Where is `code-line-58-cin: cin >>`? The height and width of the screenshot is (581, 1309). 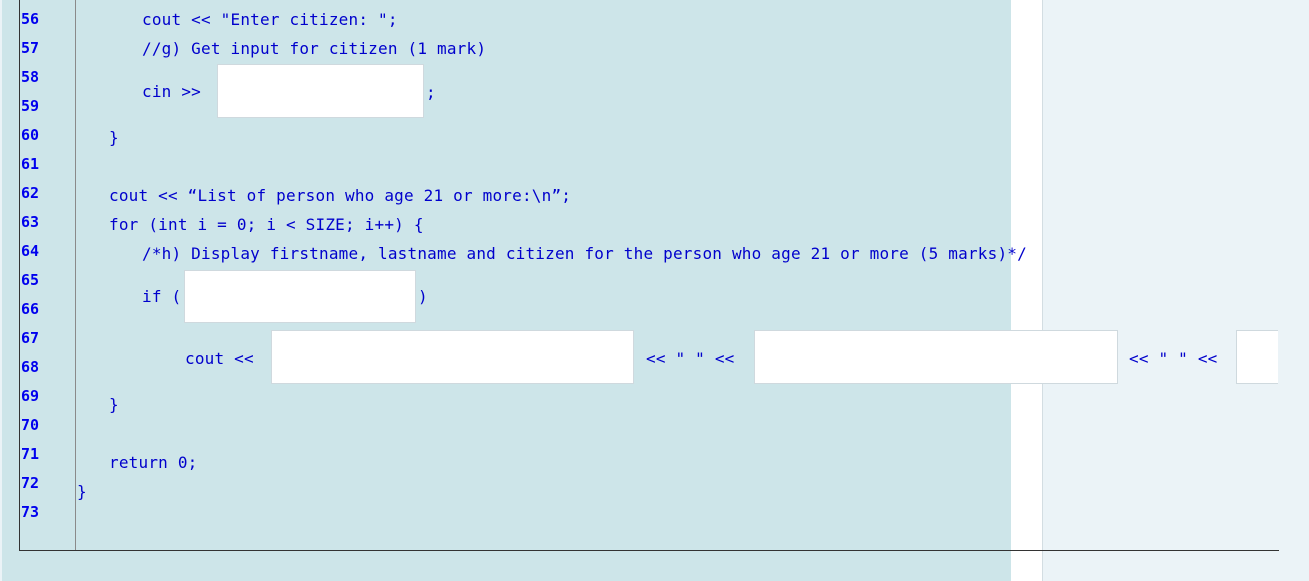
code-line-58-cin: cin >> is located at coordinates (171, 91).